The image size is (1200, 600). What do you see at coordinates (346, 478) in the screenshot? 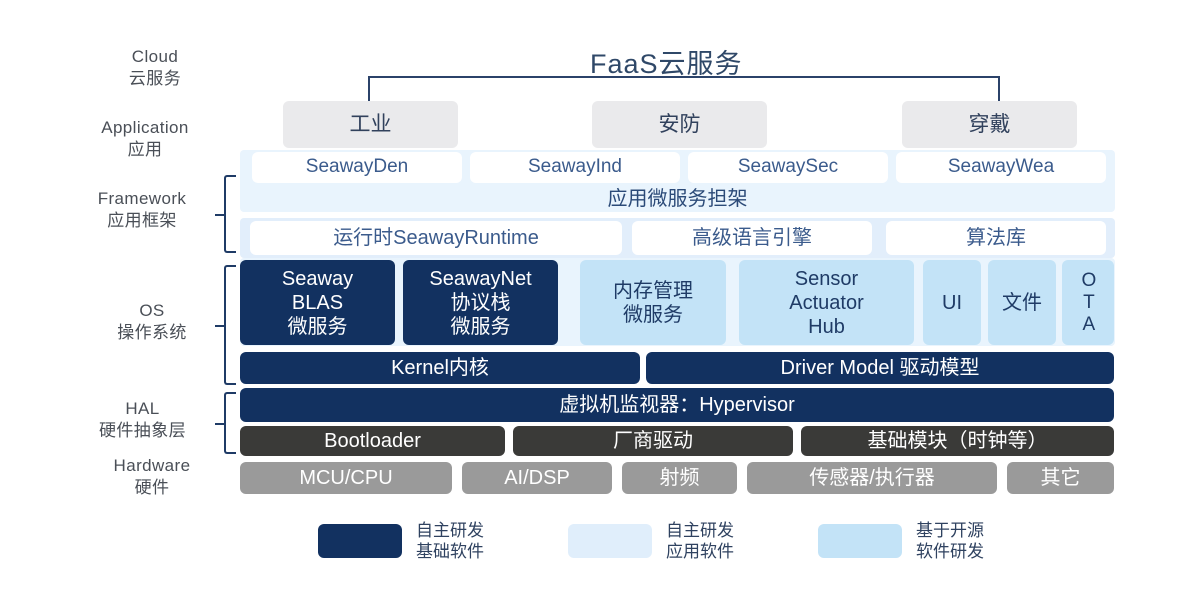
I see `hardware-module-box: MCU/CPU` at bounding box center [346, 478].